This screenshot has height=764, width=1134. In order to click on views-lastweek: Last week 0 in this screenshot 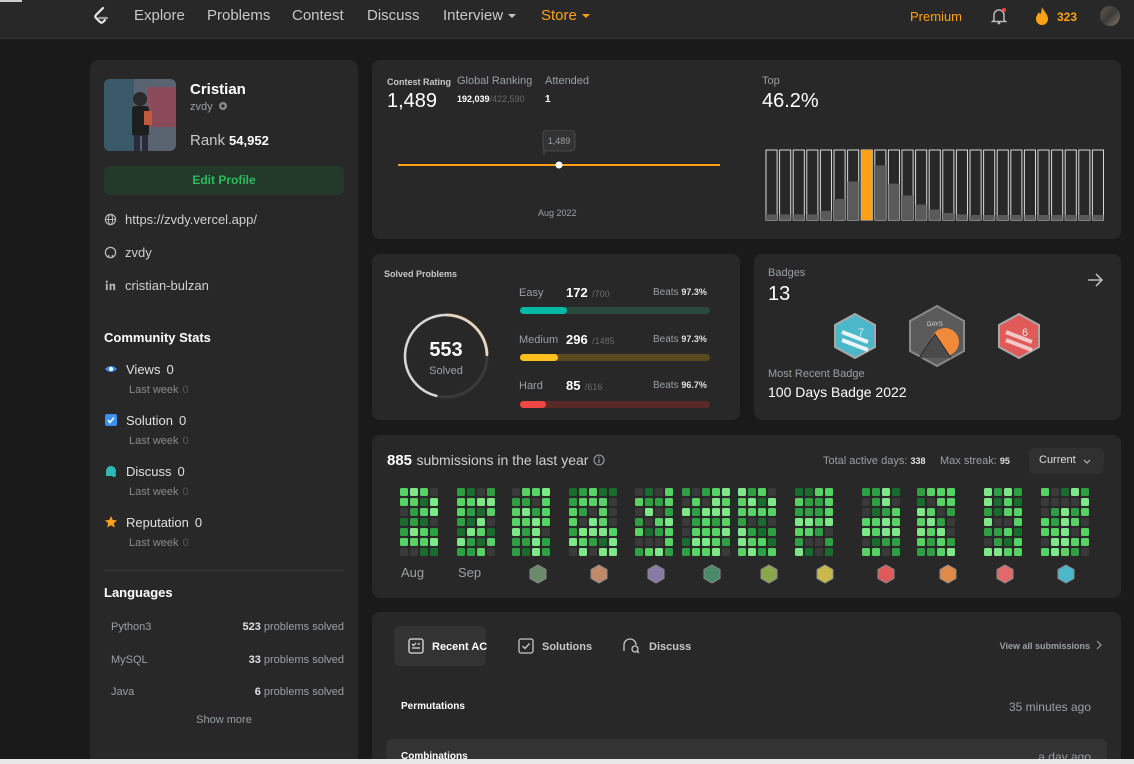, I will do `click(159, 390)`.